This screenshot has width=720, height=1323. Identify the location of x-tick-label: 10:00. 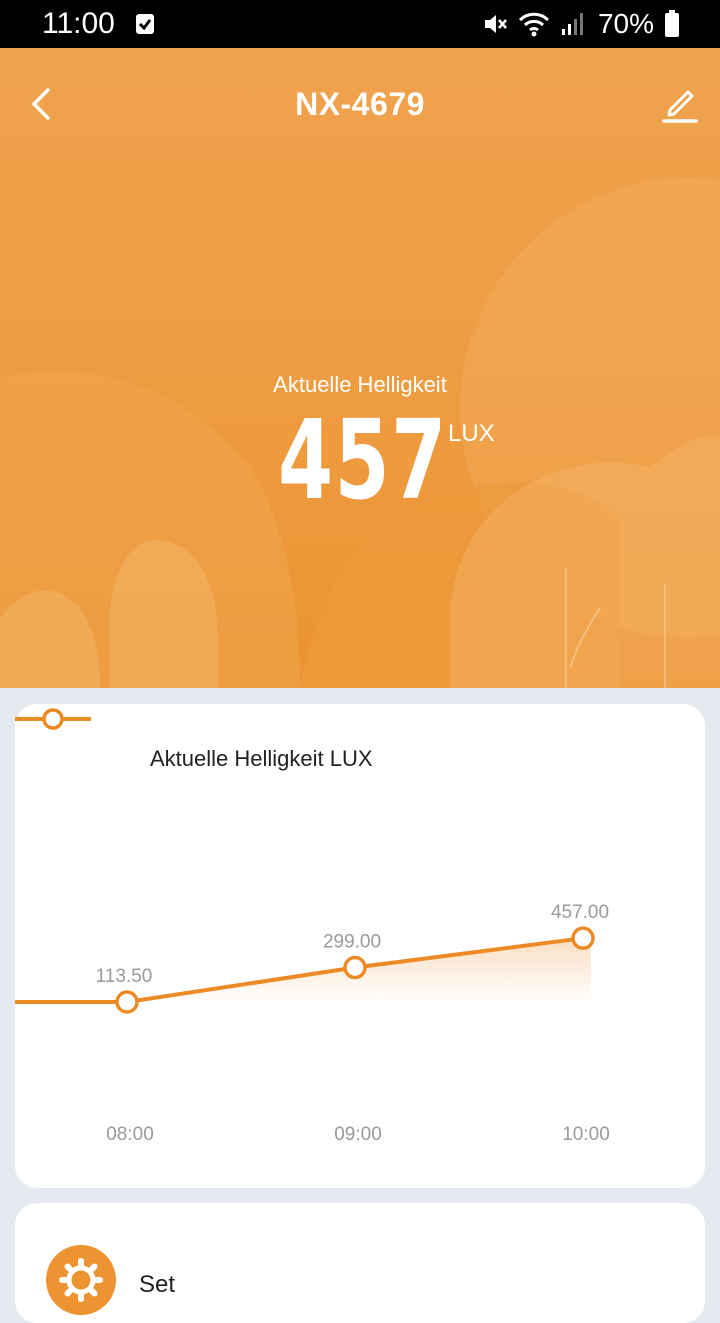
(586, 1134).